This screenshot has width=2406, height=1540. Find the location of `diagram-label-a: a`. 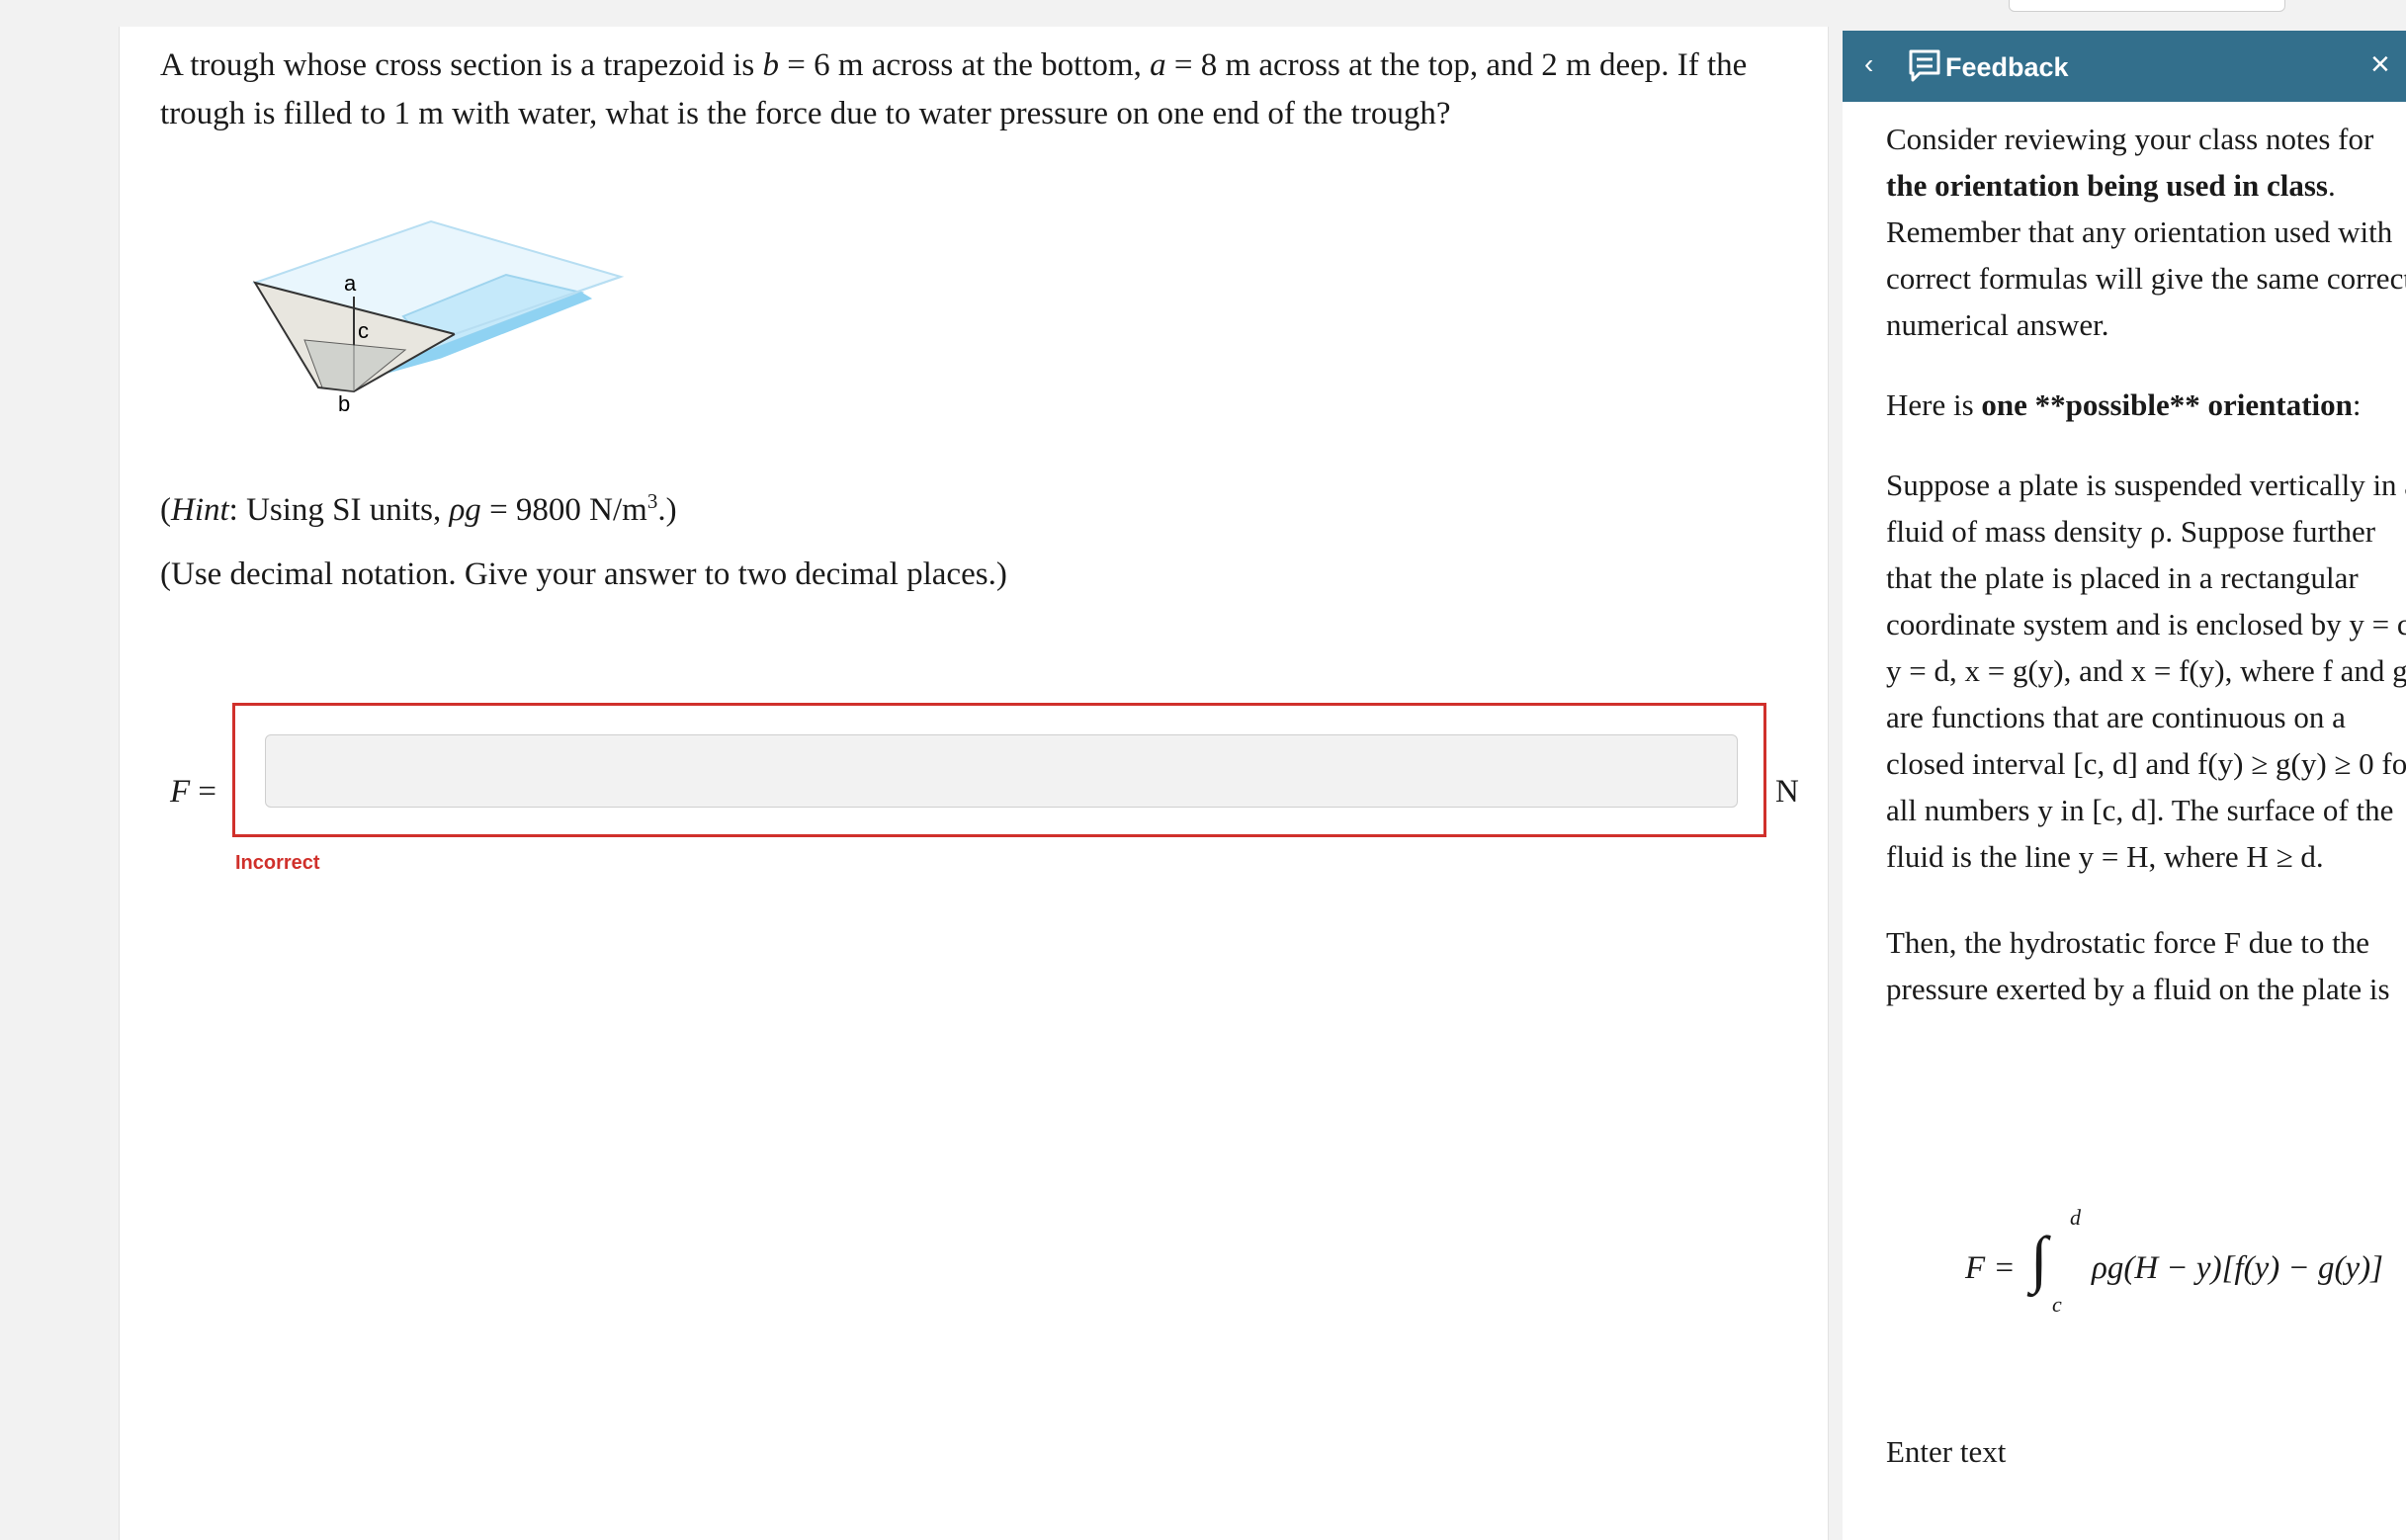

diagram-label-a: a is located at coordinates (351, 283).